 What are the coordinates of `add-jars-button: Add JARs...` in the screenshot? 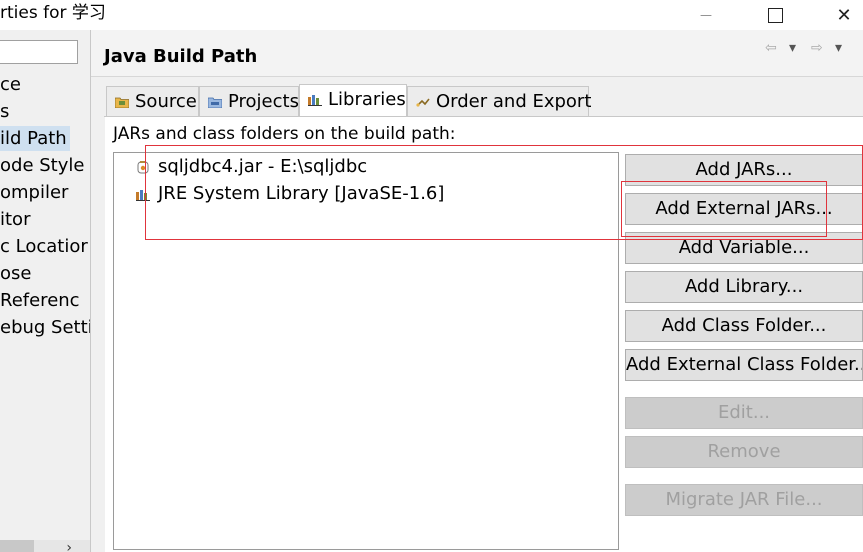 It's located at (744, 170).